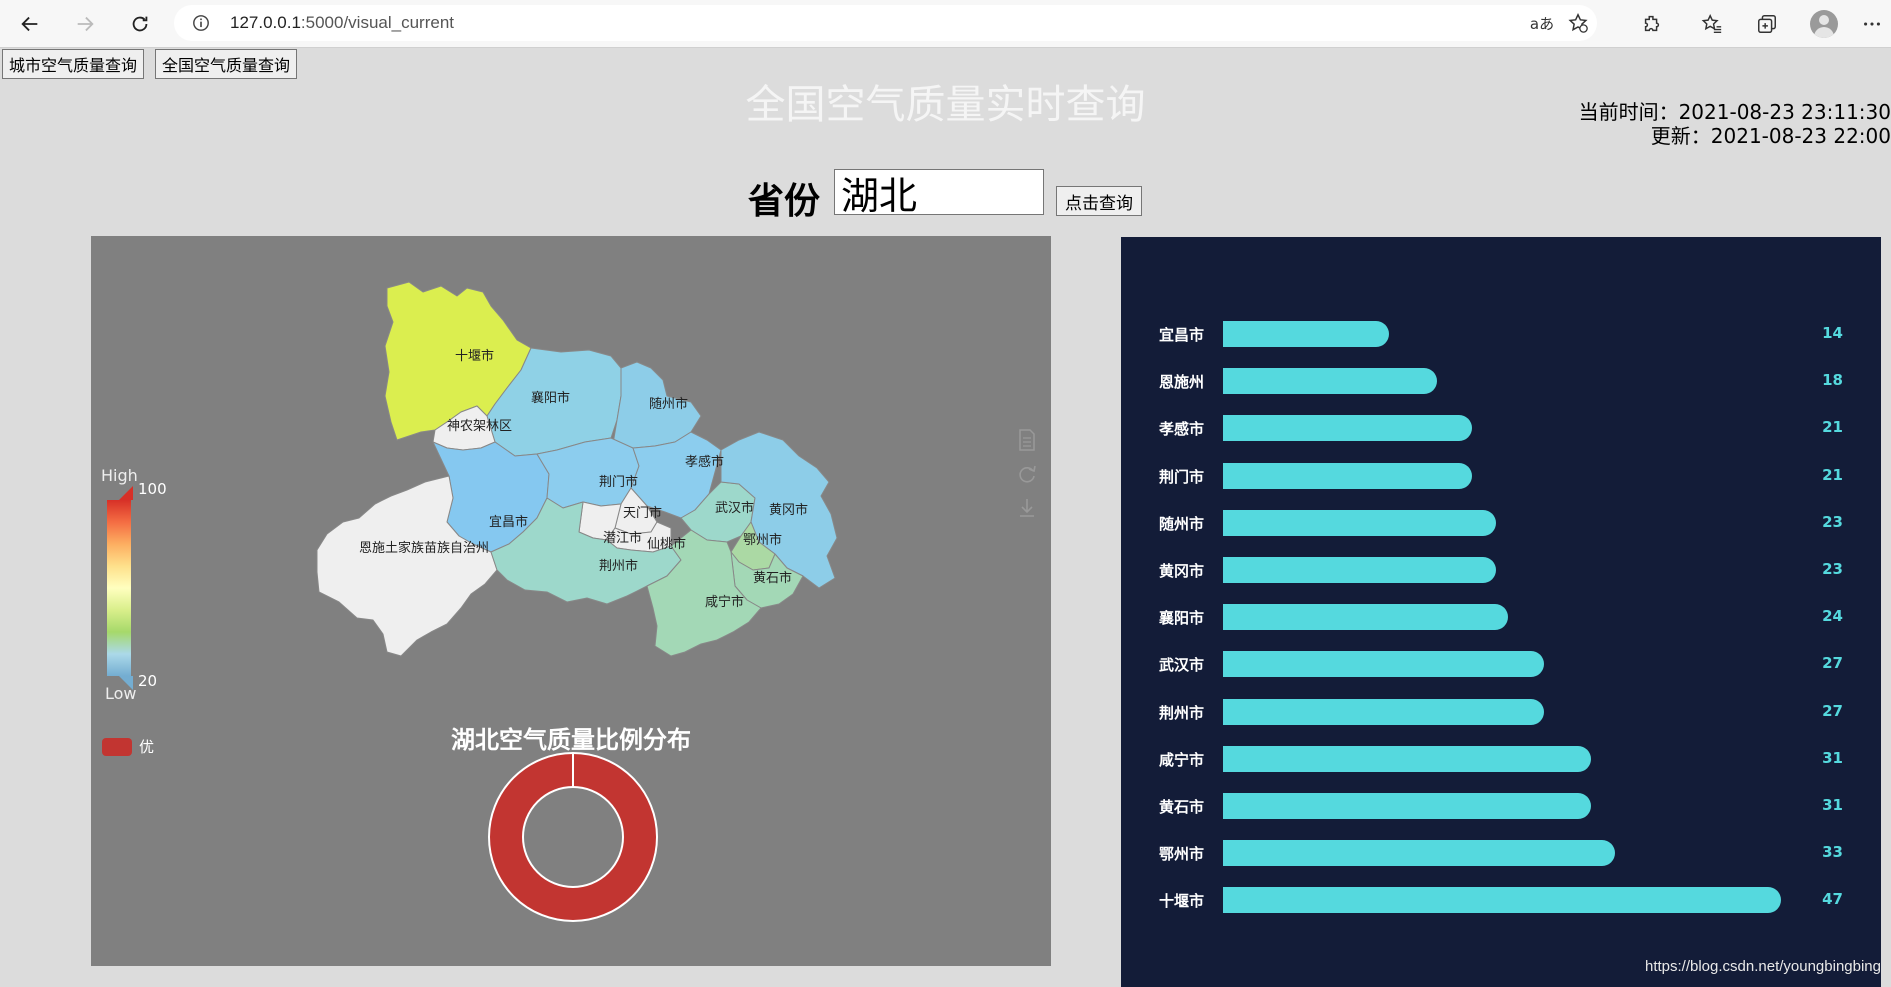 This screenshot has height=987, width=1891. I want to click on province-input, so click(939, 192).